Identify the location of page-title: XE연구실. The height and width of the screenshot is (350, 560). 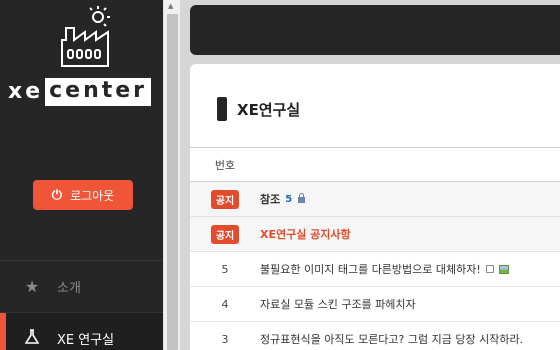
(269, 109).